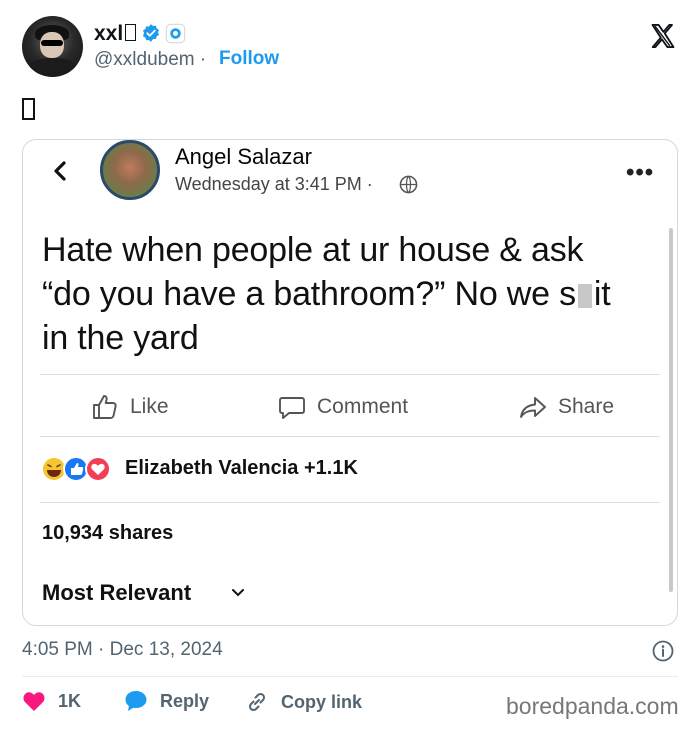  Describe the element at coordinates (257, 702) in the screenshot. I see `link-icon` at that location.